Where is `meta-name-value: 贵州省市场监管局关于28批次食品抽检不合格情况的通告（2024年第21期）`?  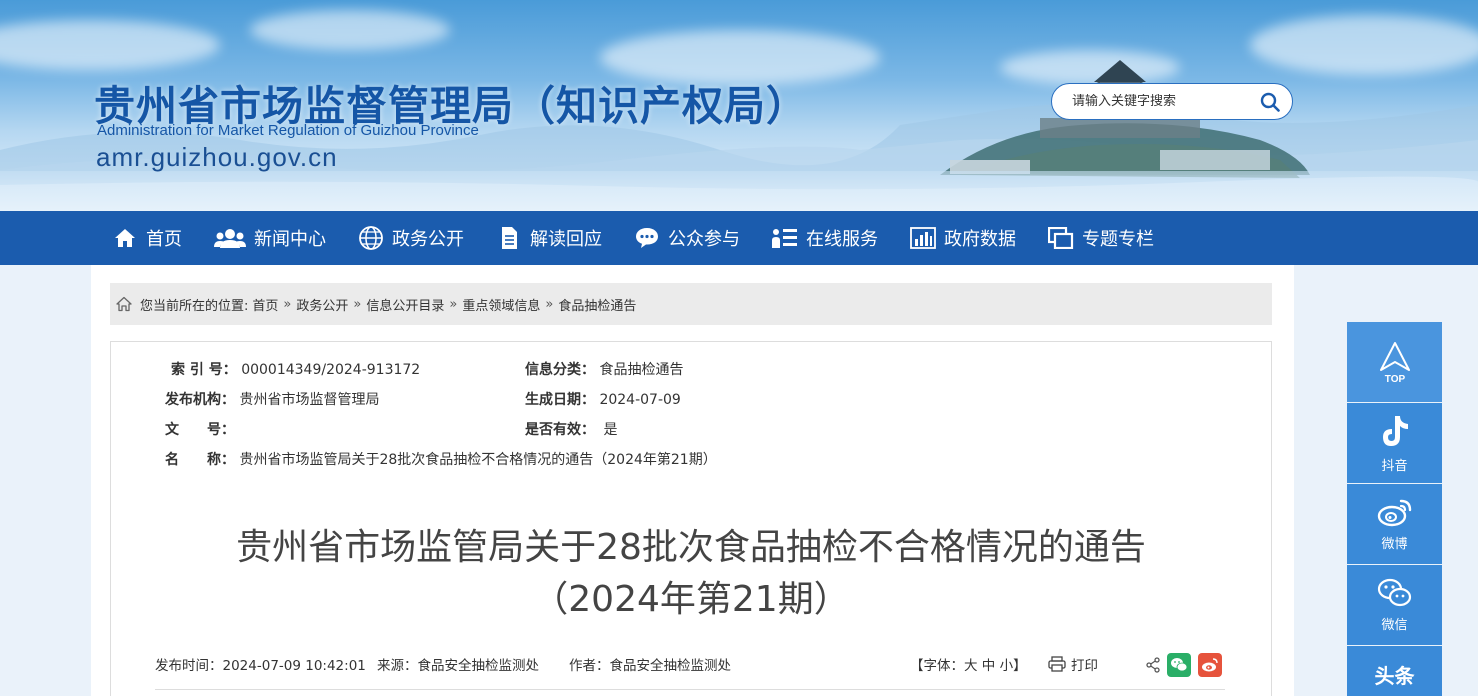 meta-name-value: 贵州省市场监管局关于28批次食品抽检不合格情况的通告（2024年第21期） is located at coordinates (478, 460).